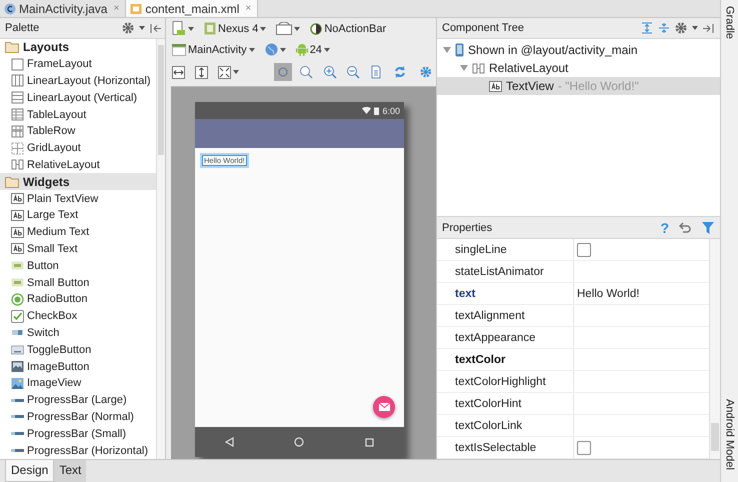 The height and width of the screenshot is (482, 738). I want to click on hide-panel-icon, so click(708, 28).